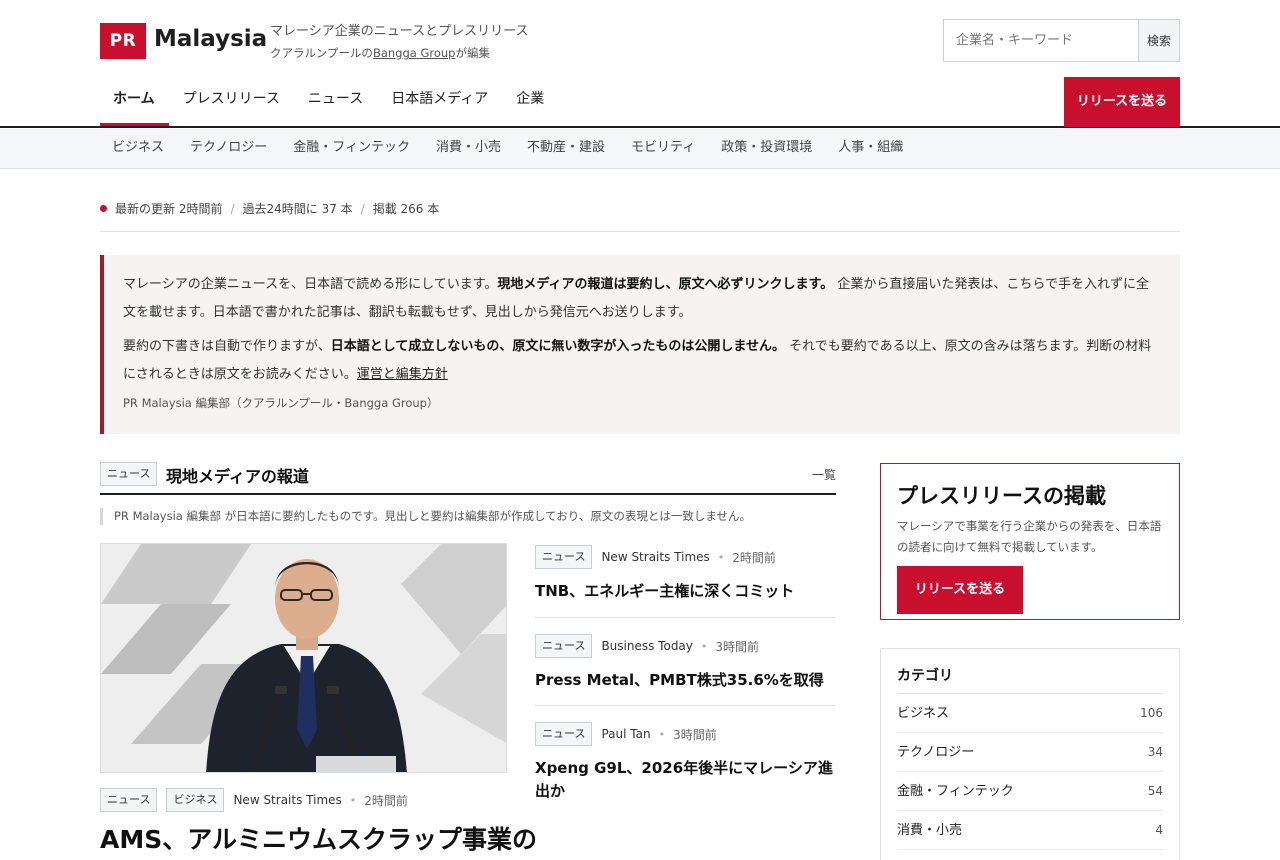 The width and height of the screenshot is (1280, 860). What do you see at coordinates (138, 149) in the screenshot?
I see `subnav-business: ビジネス` at bounding box center [138, 149].